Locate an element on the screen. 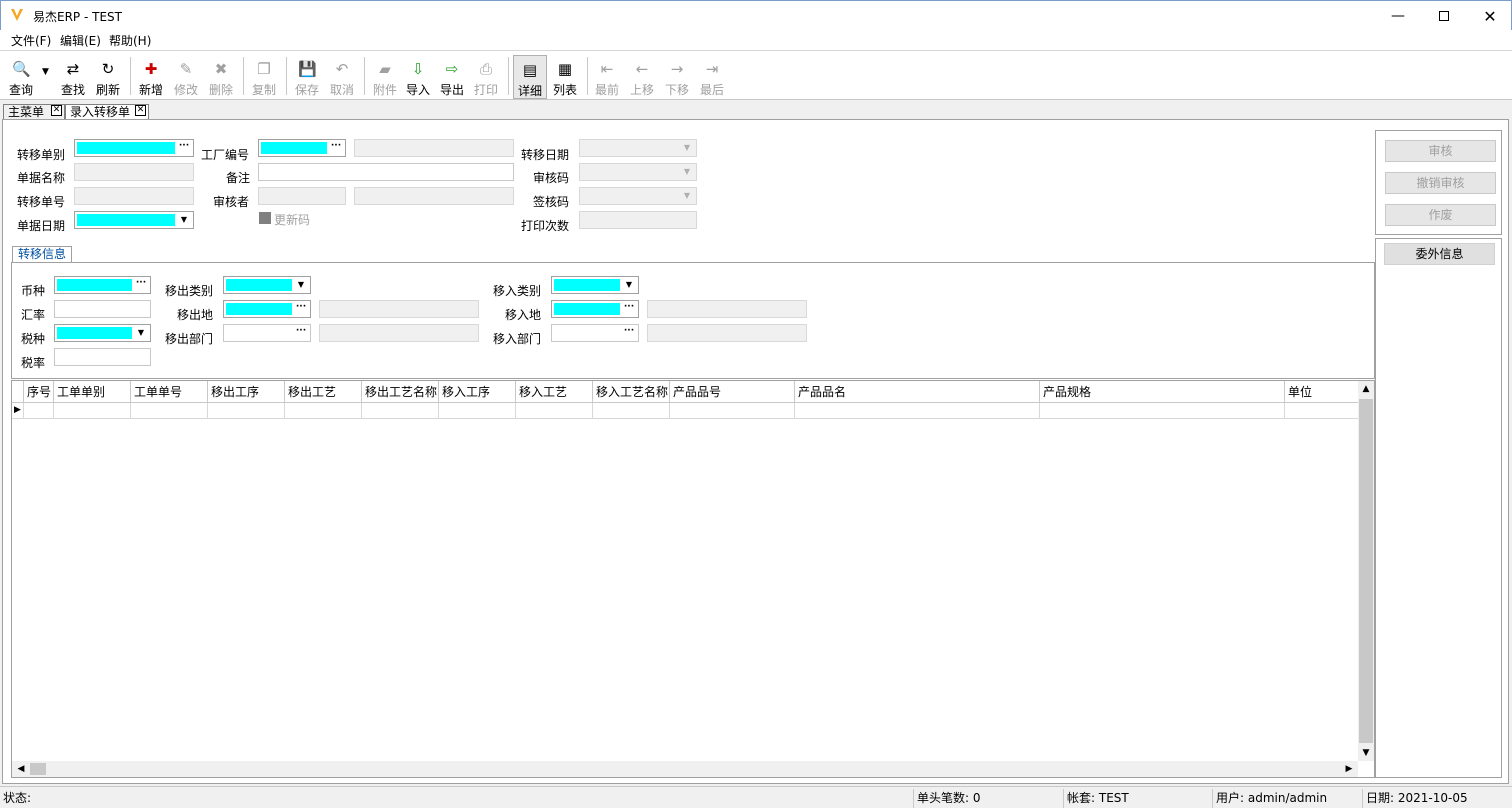 The width and height of the screenshot is (1512, 808). column-header: 单位 is located at coordinates (1321, 392).